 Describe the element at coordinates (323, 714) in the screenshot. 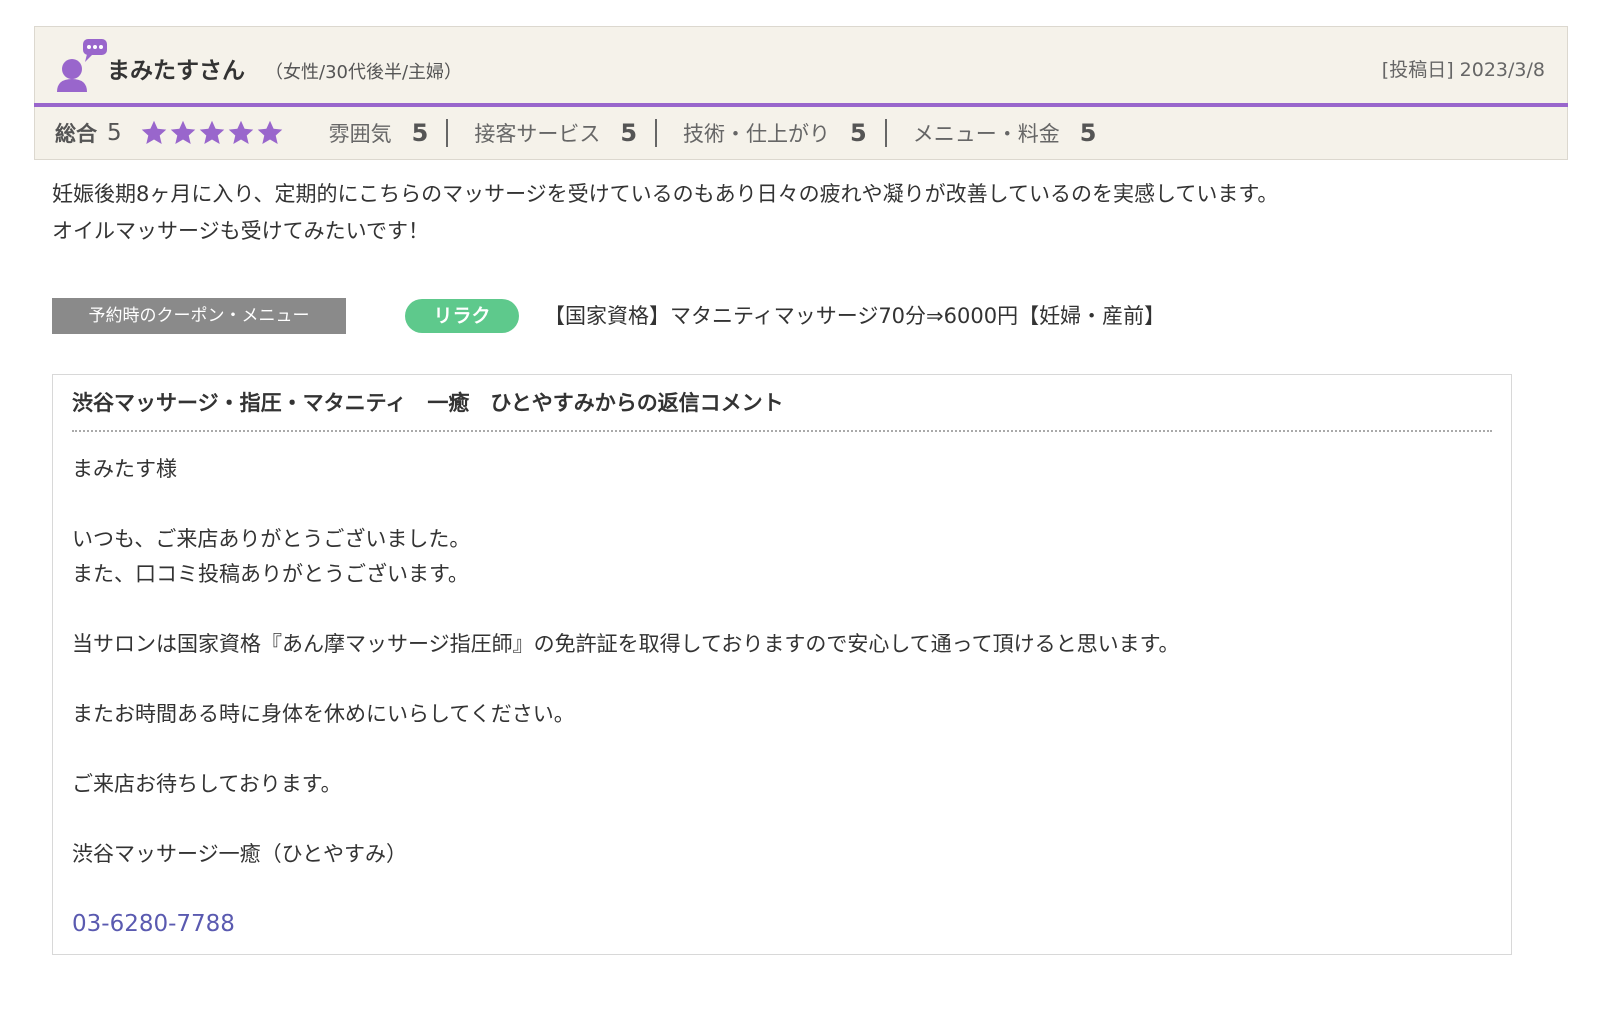

I see `reply-line: またお時間ある時に身体を休めにいらしてください。` at that location.